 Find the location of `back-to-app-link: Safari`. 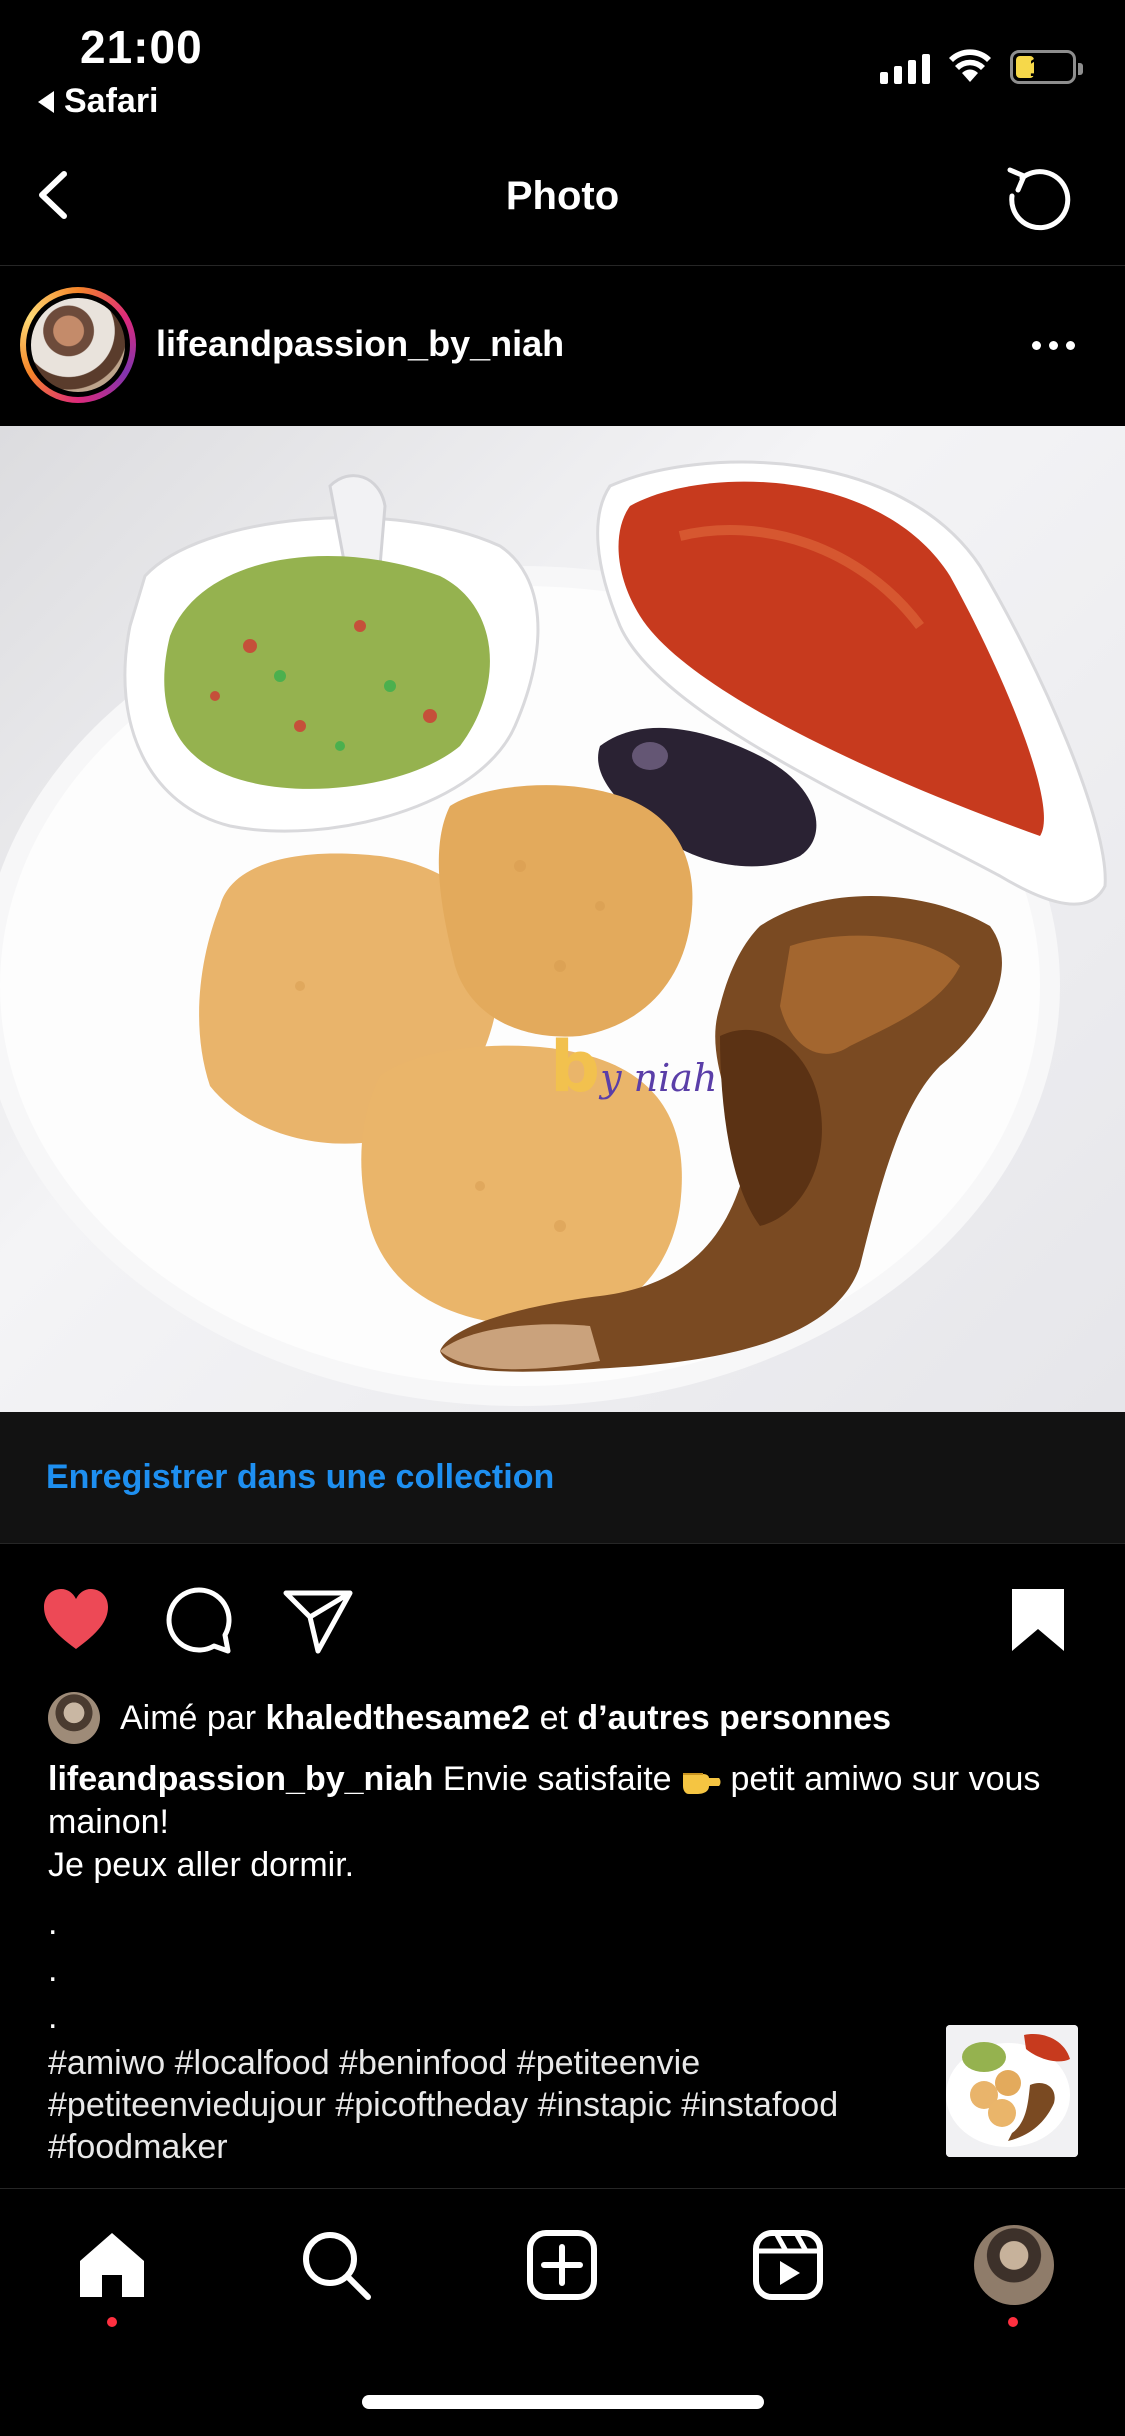

back-to-app-link: Safari is located at coordinates (98, 101).